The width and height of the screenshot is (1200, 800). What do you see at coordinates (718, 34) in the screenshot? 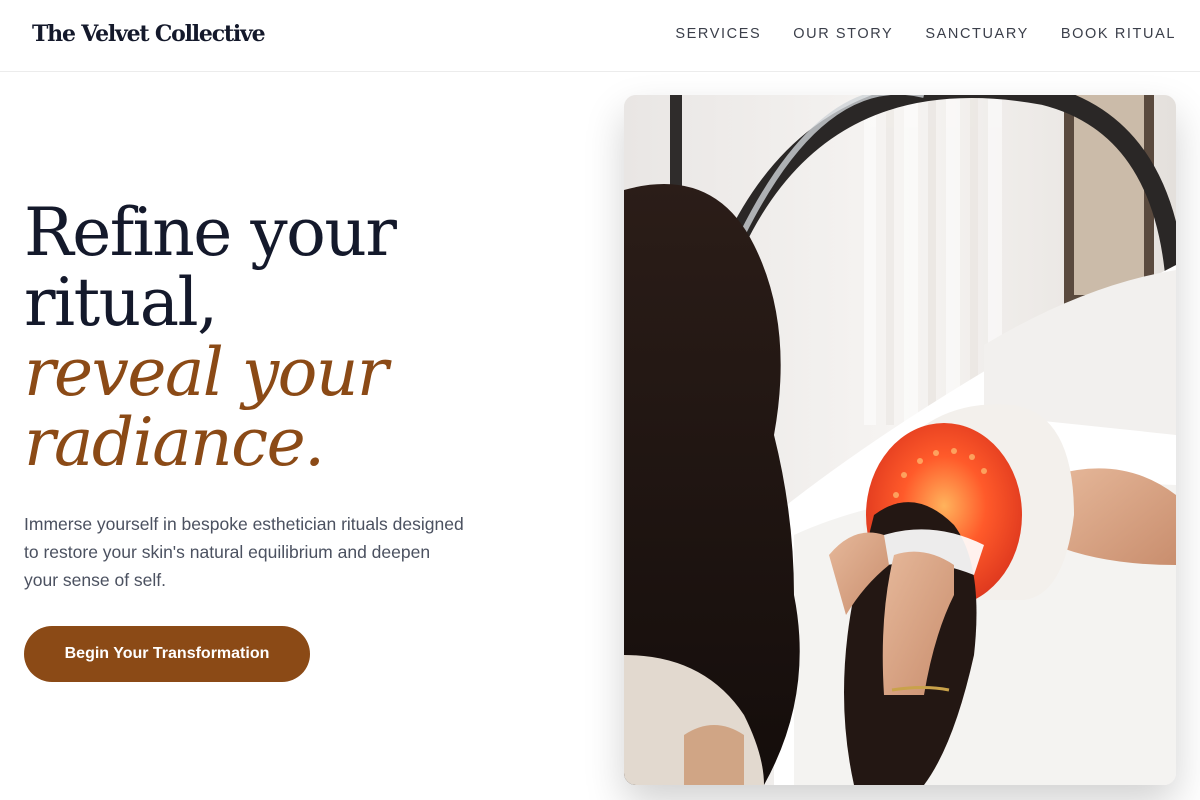
I see `nav-link-services: SERVICES` at bounding box center [718, 34].